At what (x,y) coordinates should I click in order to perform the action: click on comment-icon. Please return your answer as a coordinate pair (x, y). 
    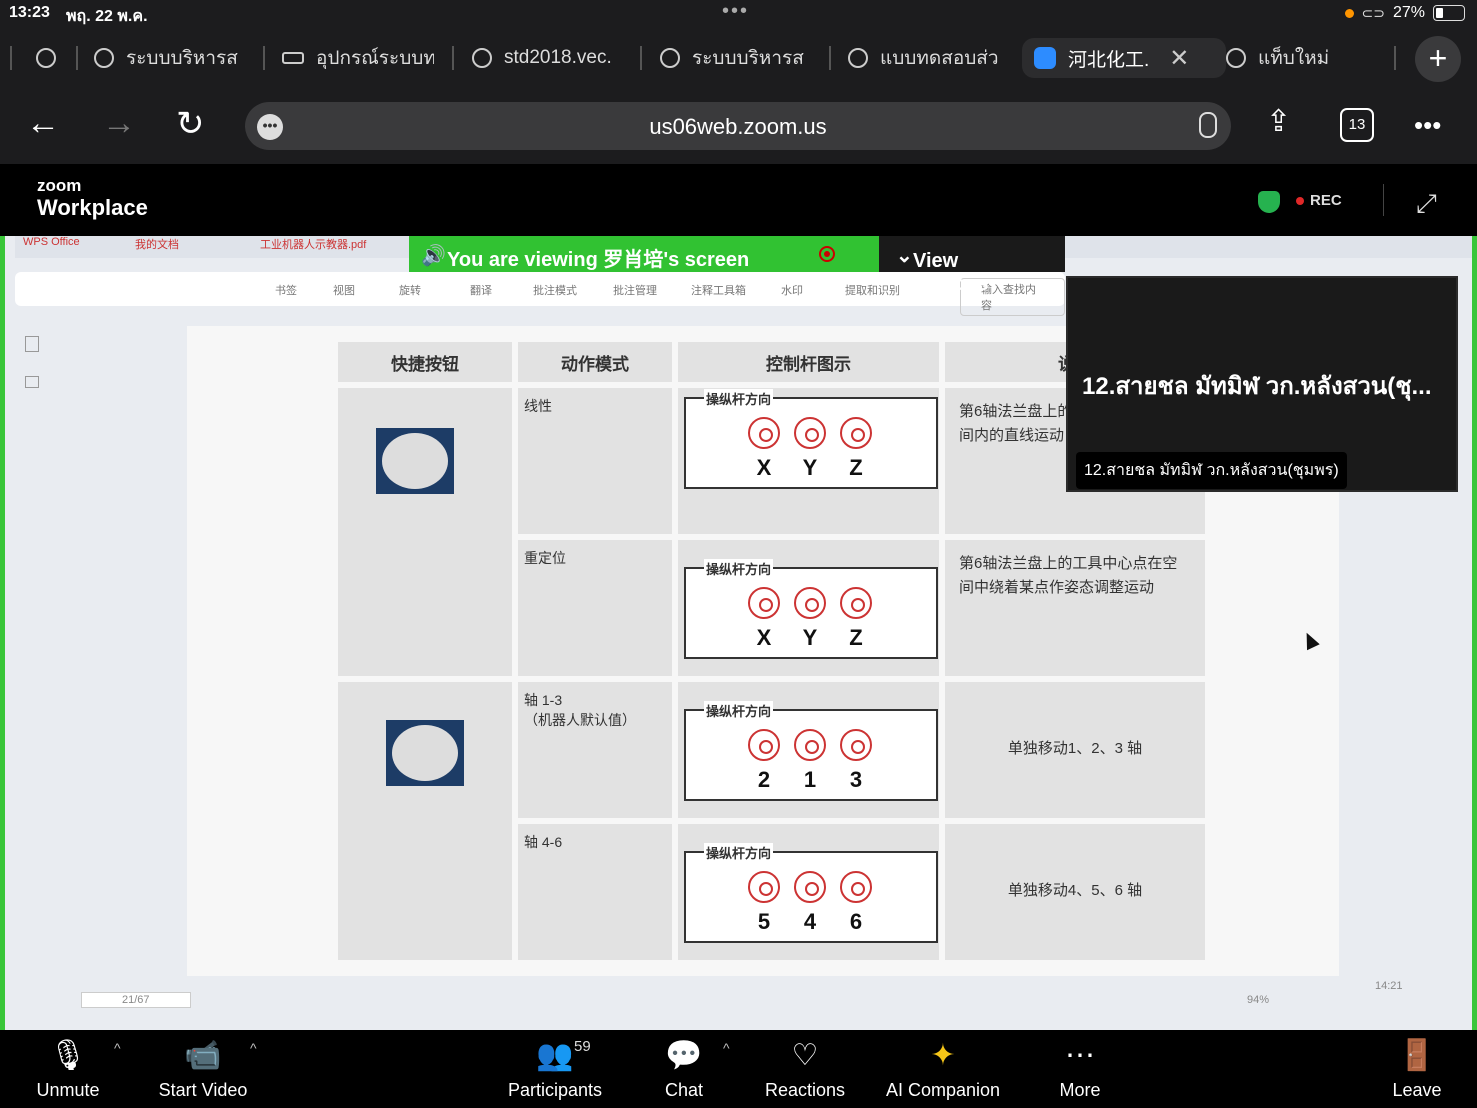
    Looking at the image, I should click on (32, 382).